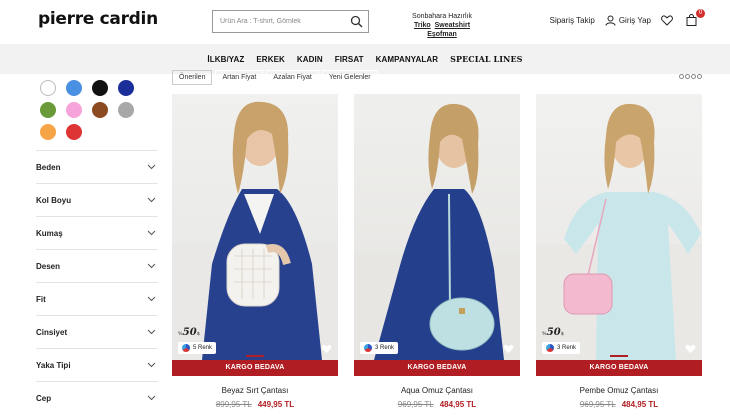 The height and width of the screenshot is (420, 730). I want to click on old-price: 899,95 TL, so click(233, 404).